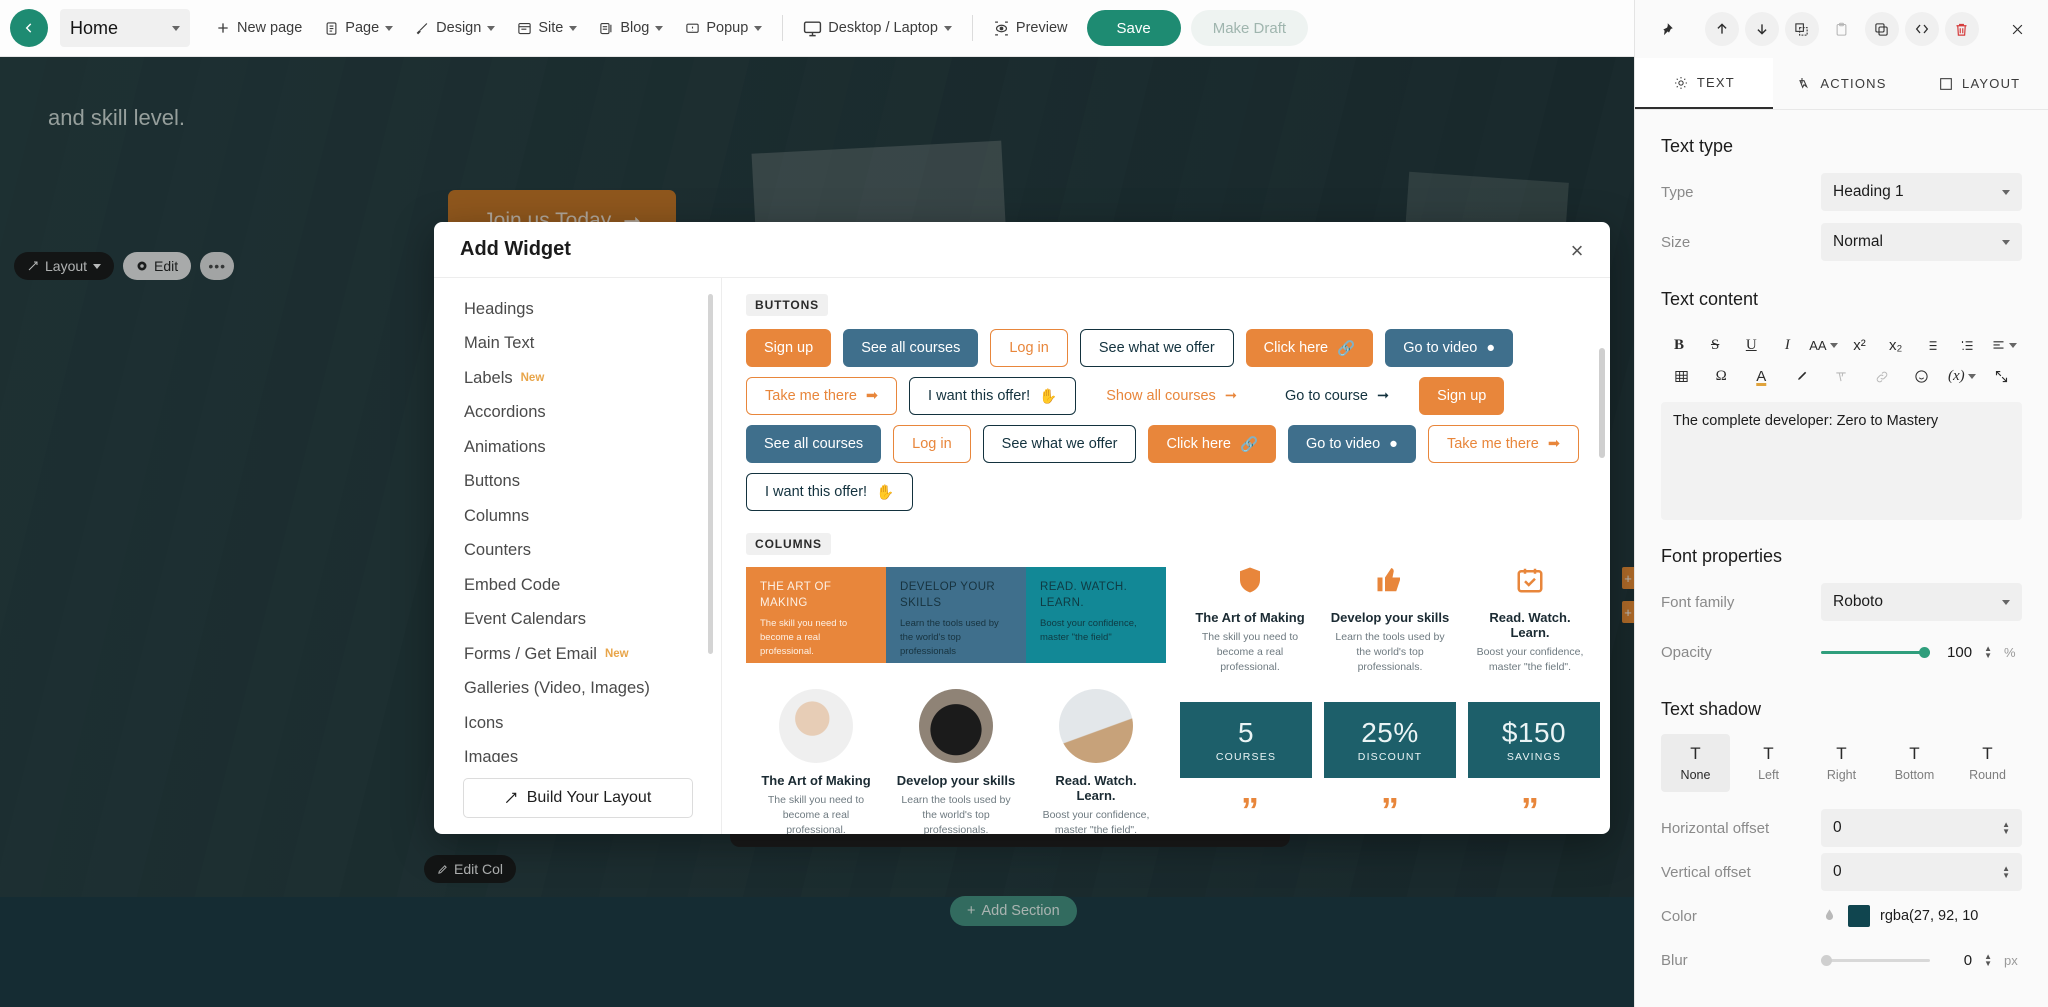 This screenshot has width=2048, height=1007. What do you see at coordinates (822, 396) in the screenshot?
I see `preview-button-take-me-there: Take me there ➡` at bounding box center [822, 396].